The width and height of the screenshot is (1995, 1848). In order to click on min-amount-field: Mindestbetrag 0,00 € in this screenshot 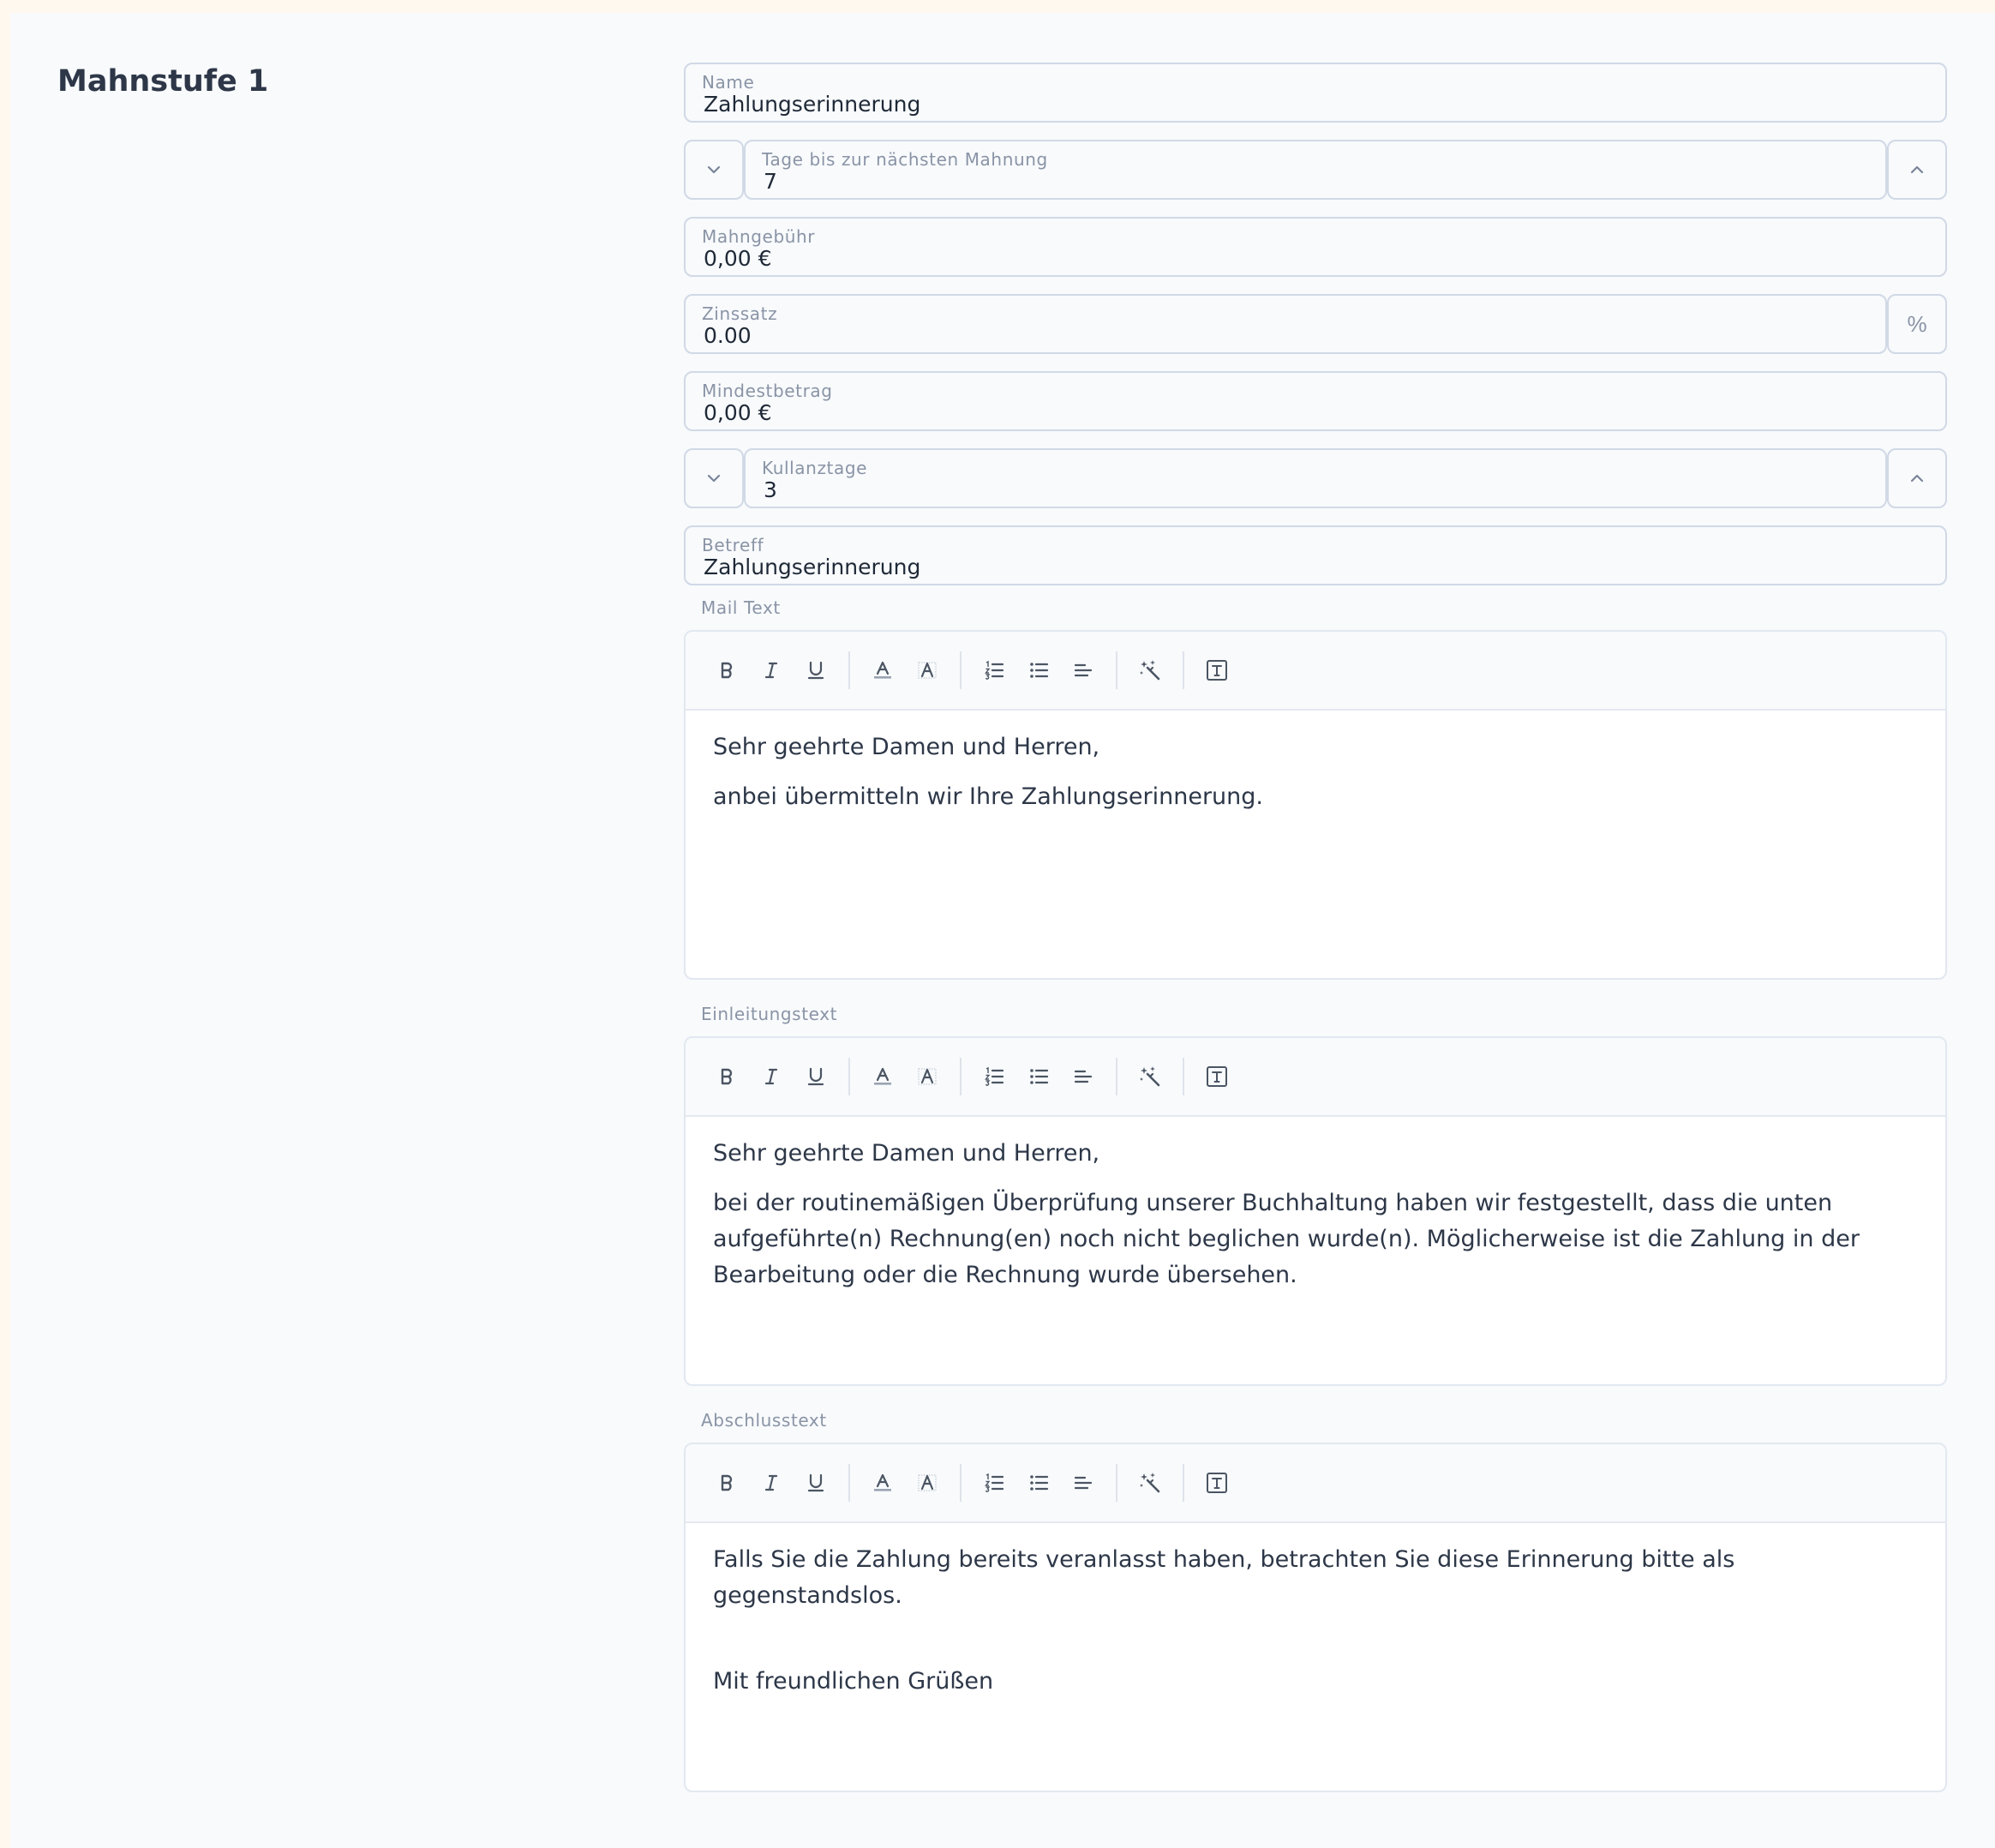, I will do `click(1315, 401)`.